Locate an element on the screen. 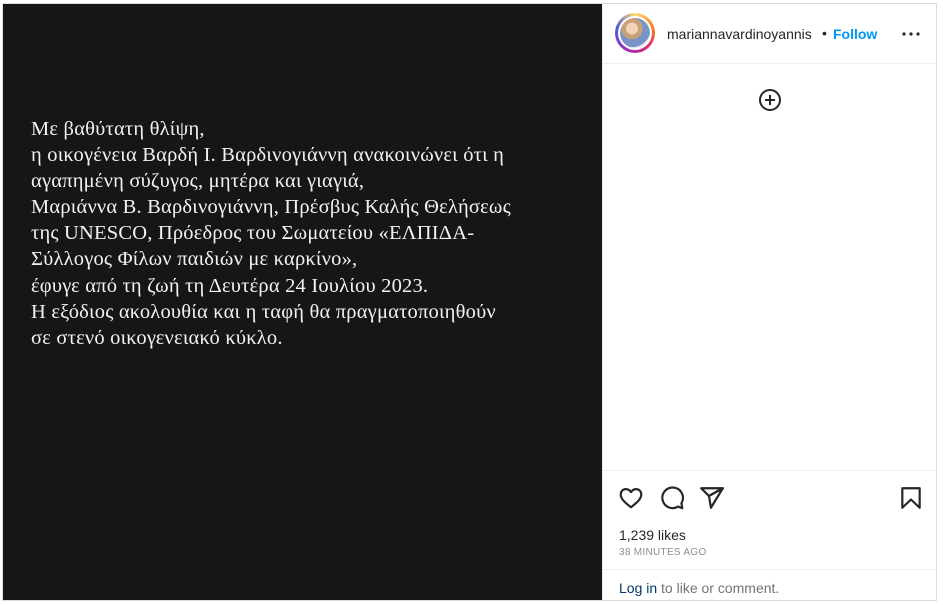 This screenshot has height=605, width=943. login-prompt-suffix: to like or comment. is located at coordinates (718, 588).